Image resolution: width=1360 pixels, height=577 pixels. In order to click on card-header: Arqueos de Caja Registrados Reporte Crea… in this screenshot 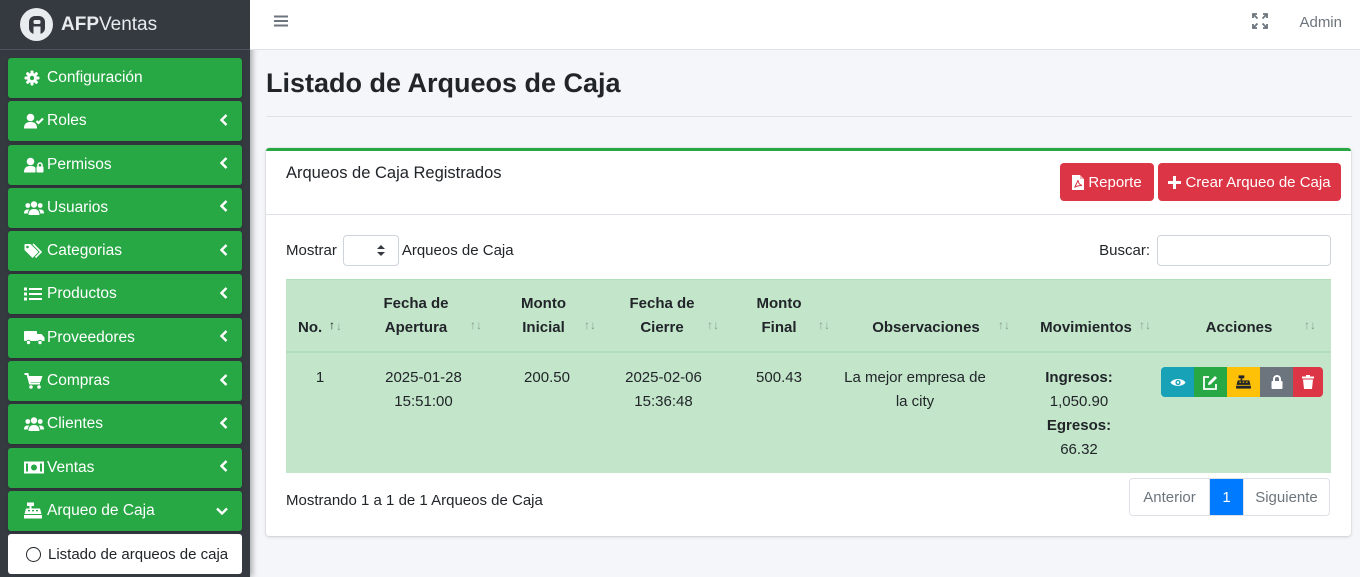, I will do `click(808, 183)`.